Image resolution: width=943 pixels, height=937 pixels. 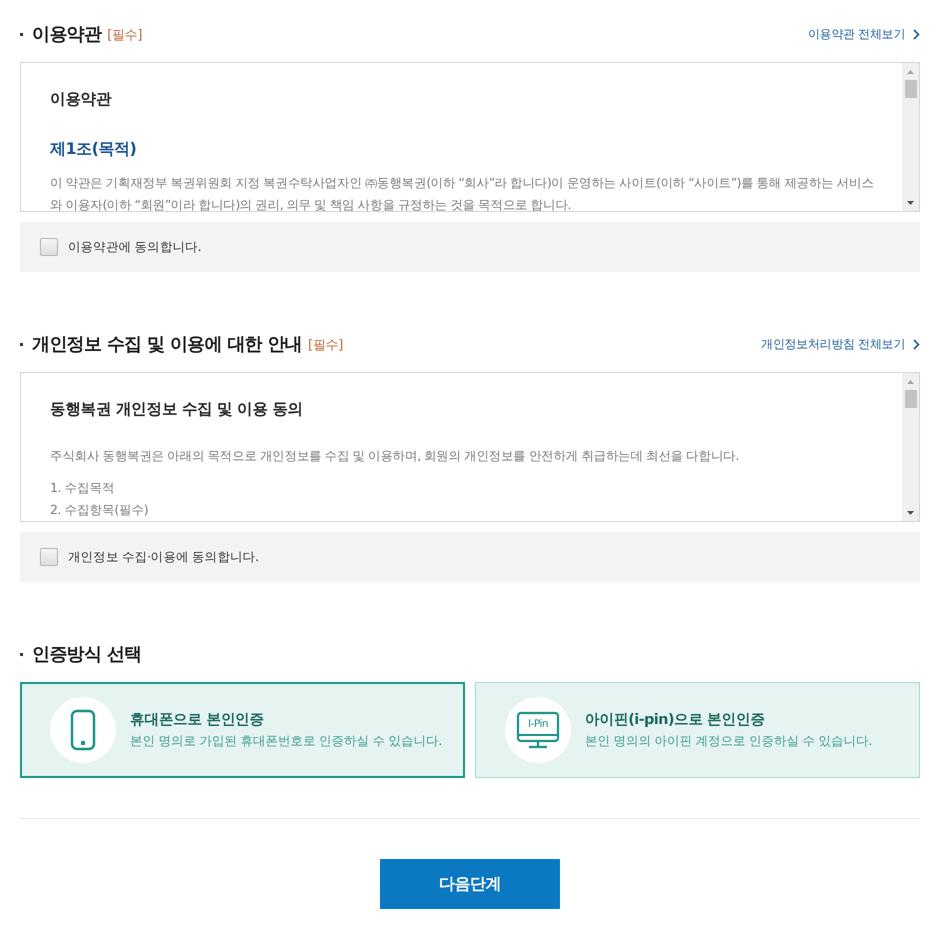 I want to click on document-list-item: 1. 수집목적, so click(x=83, y=488).